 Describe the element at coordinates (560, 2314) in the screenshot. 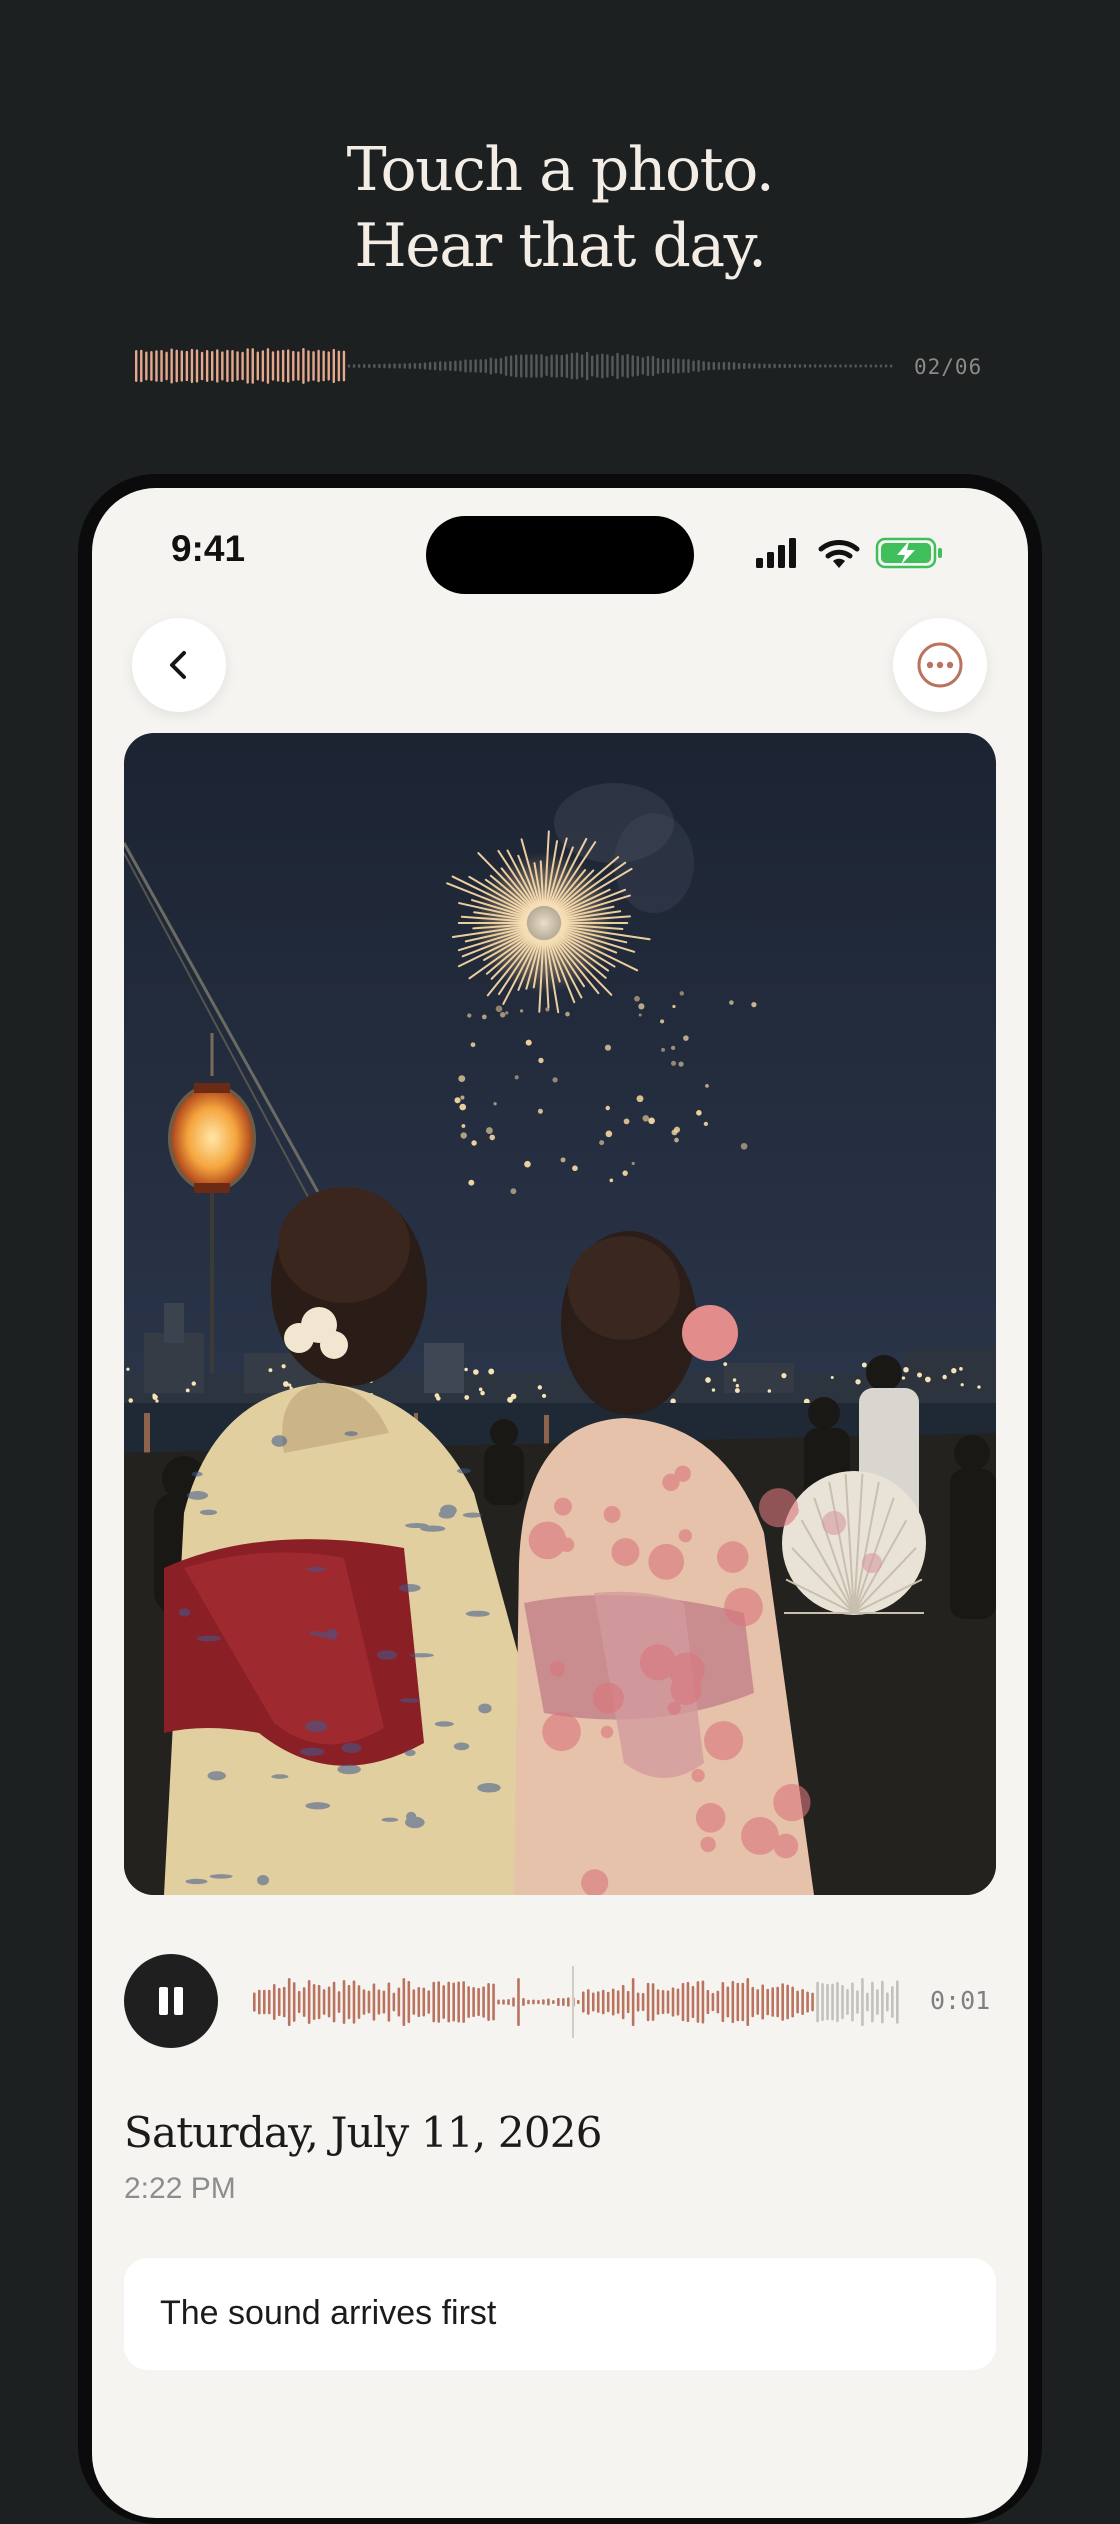

I see `caption-card: The sound arrives first` at that location.